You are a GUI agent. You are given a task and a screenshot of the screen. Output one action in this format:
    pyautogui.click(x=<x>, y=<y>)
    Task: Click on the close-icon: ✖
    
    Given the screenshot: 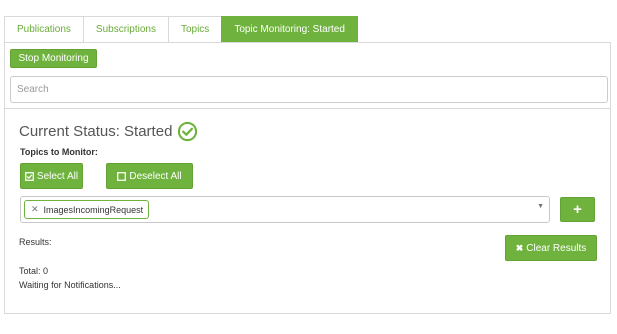 What is the action you would take?
    pyautogui.click(x=519, y=247)
    